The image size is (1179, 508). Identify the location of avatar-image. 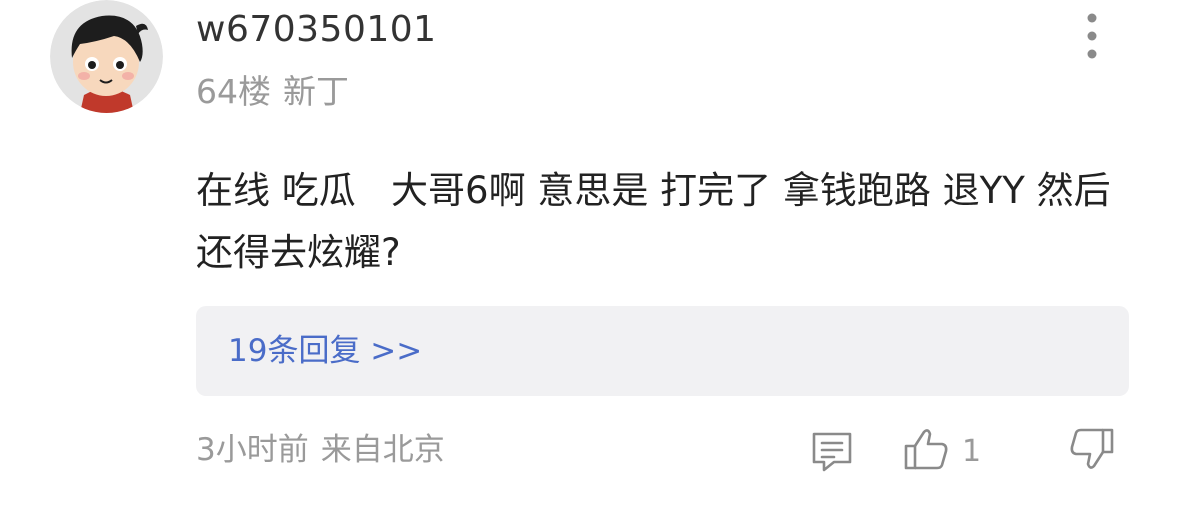
(106, 56).